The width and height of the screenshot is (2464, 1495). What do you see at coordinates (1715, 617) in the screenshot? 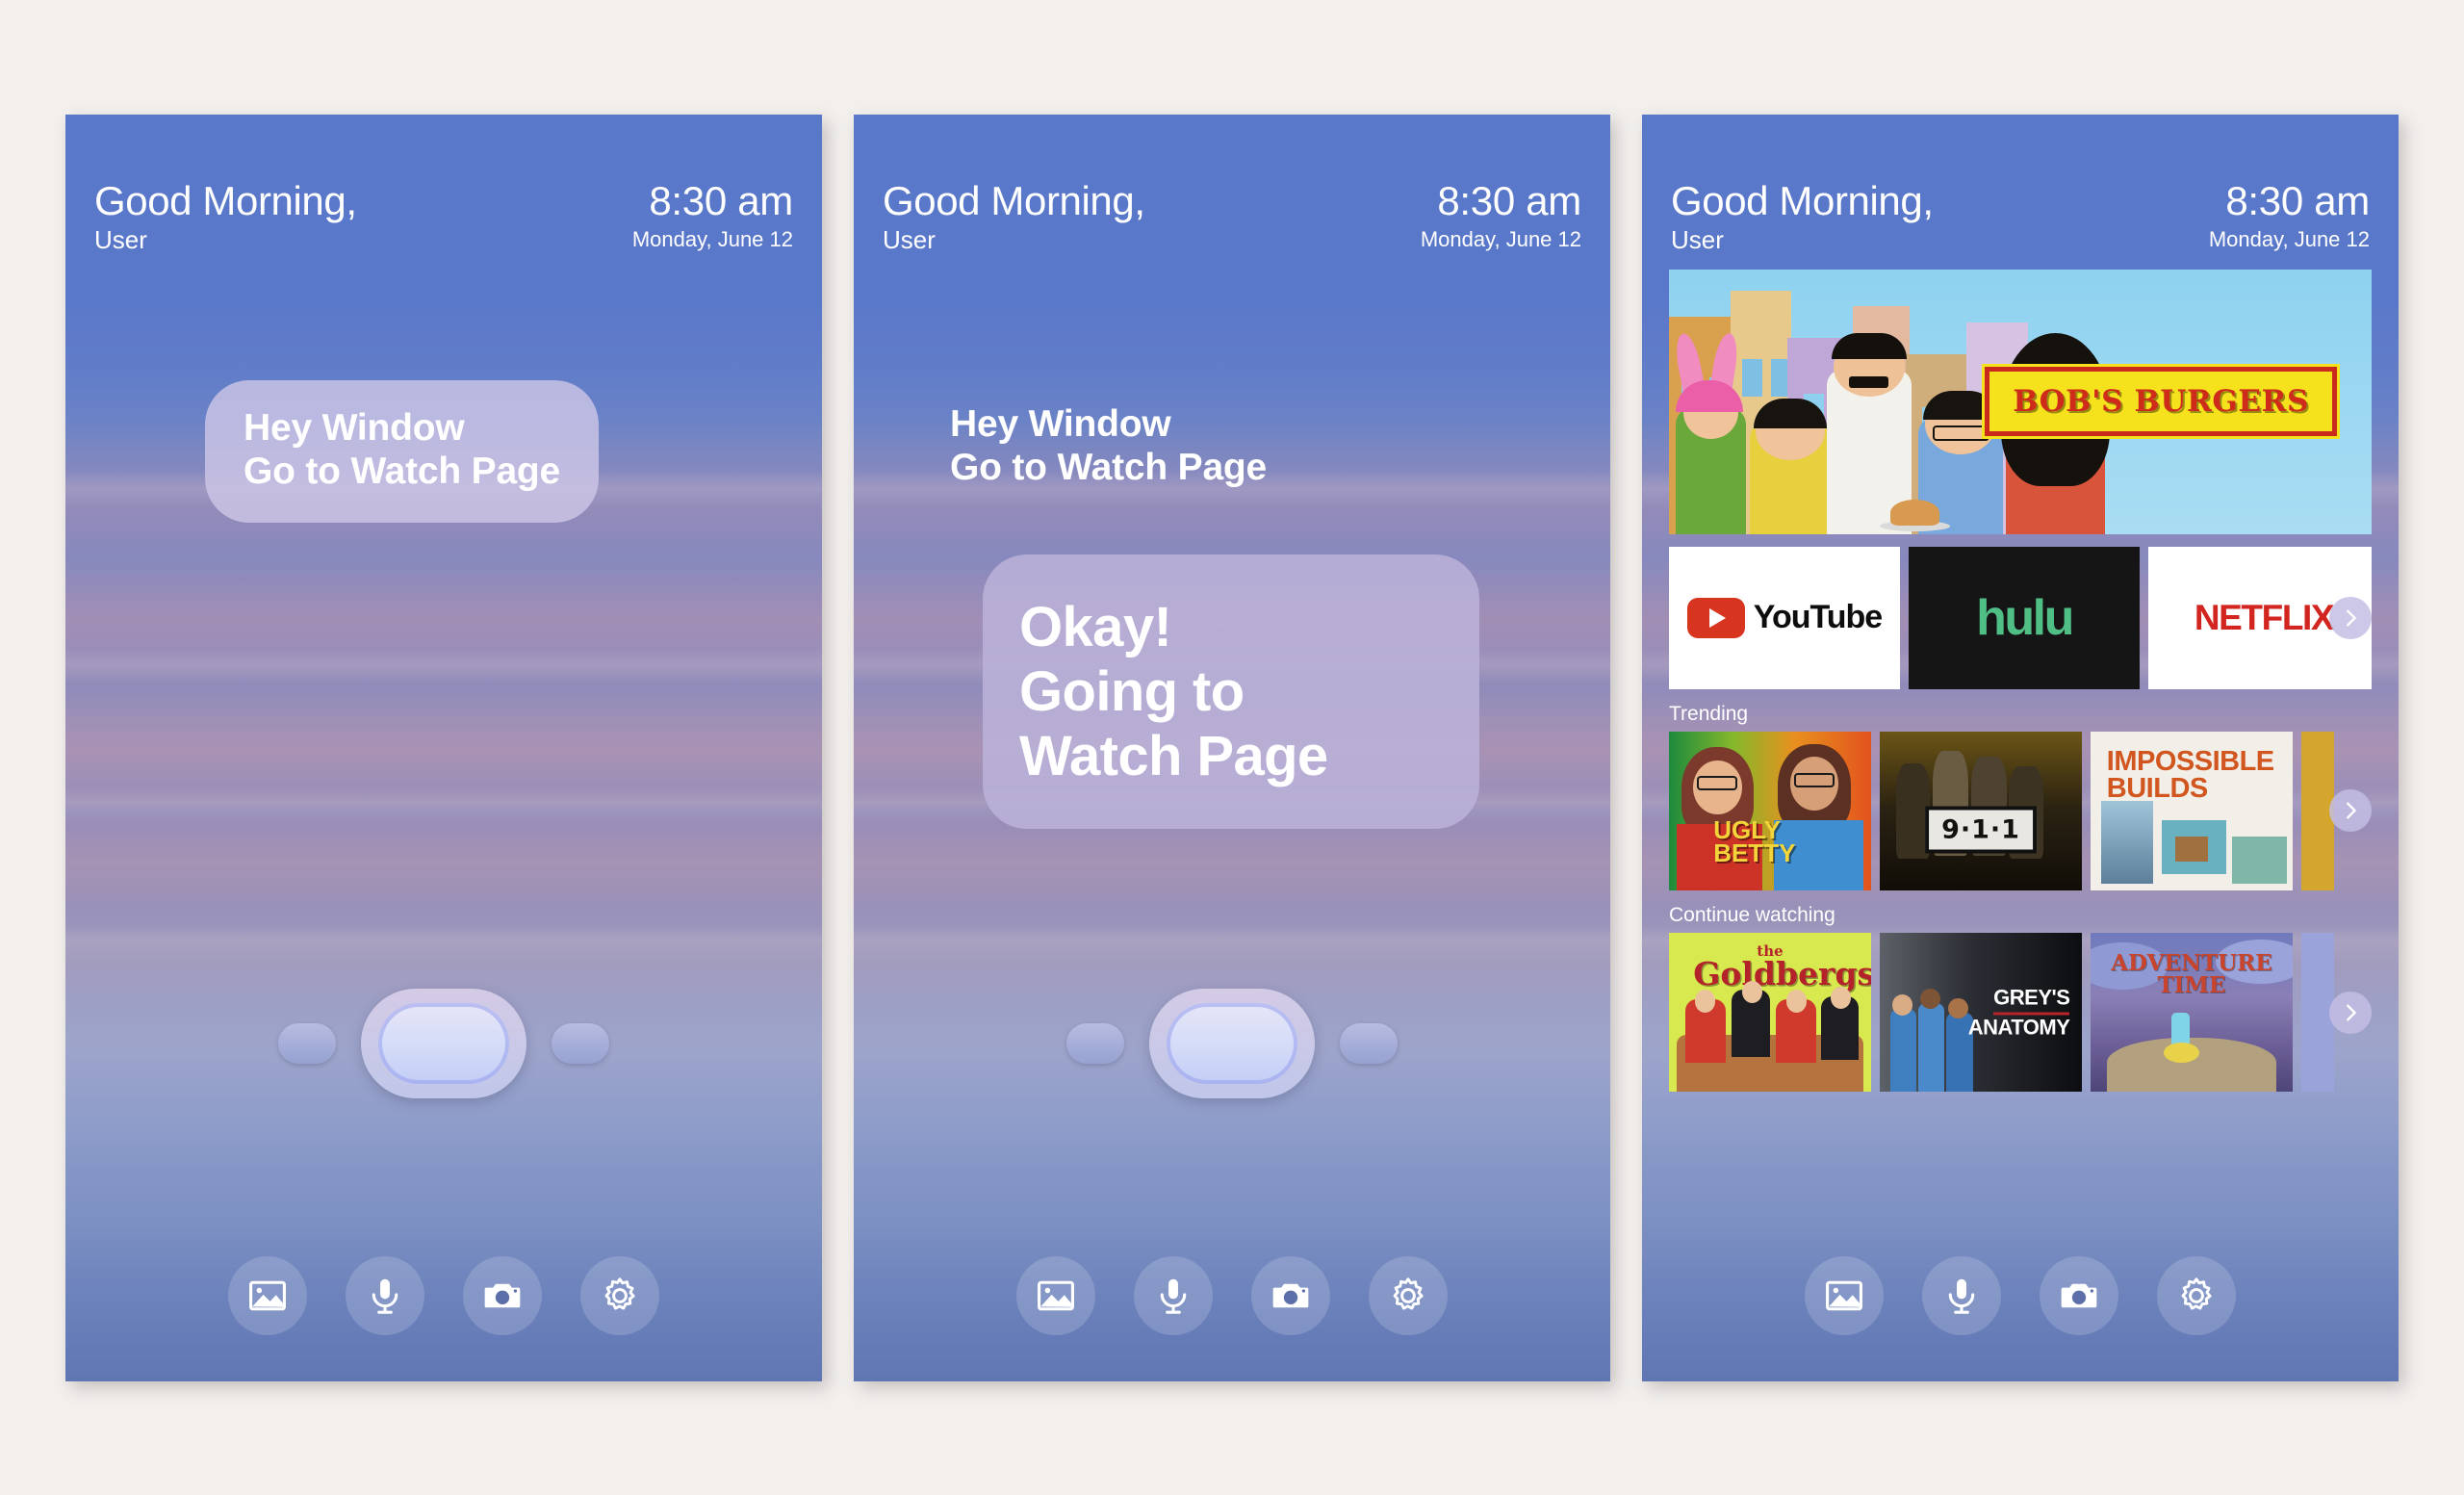
I see `youtube-play-icon` at bounding box center [1715, 617].